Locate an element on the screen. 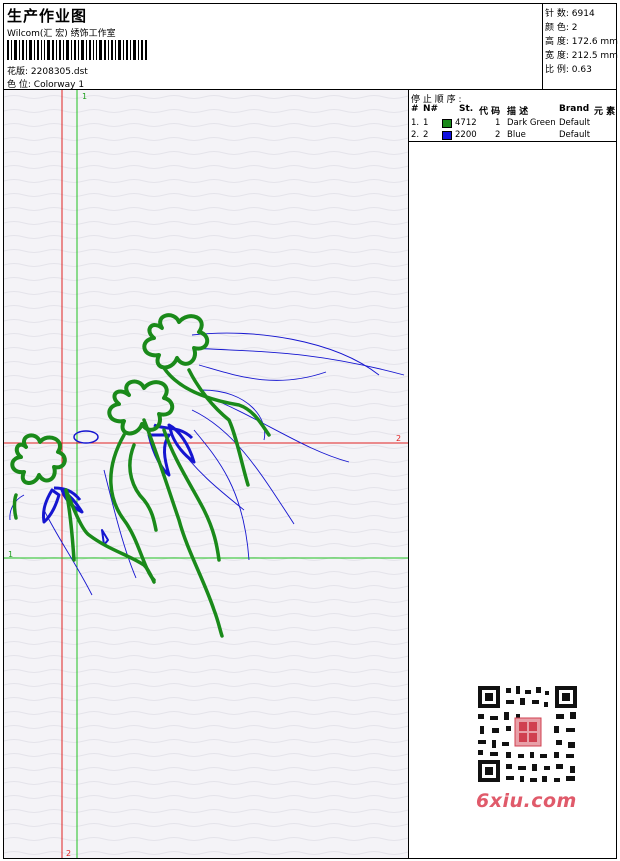  guide-label-green-left: 1 is located at coordinates (10, 554).